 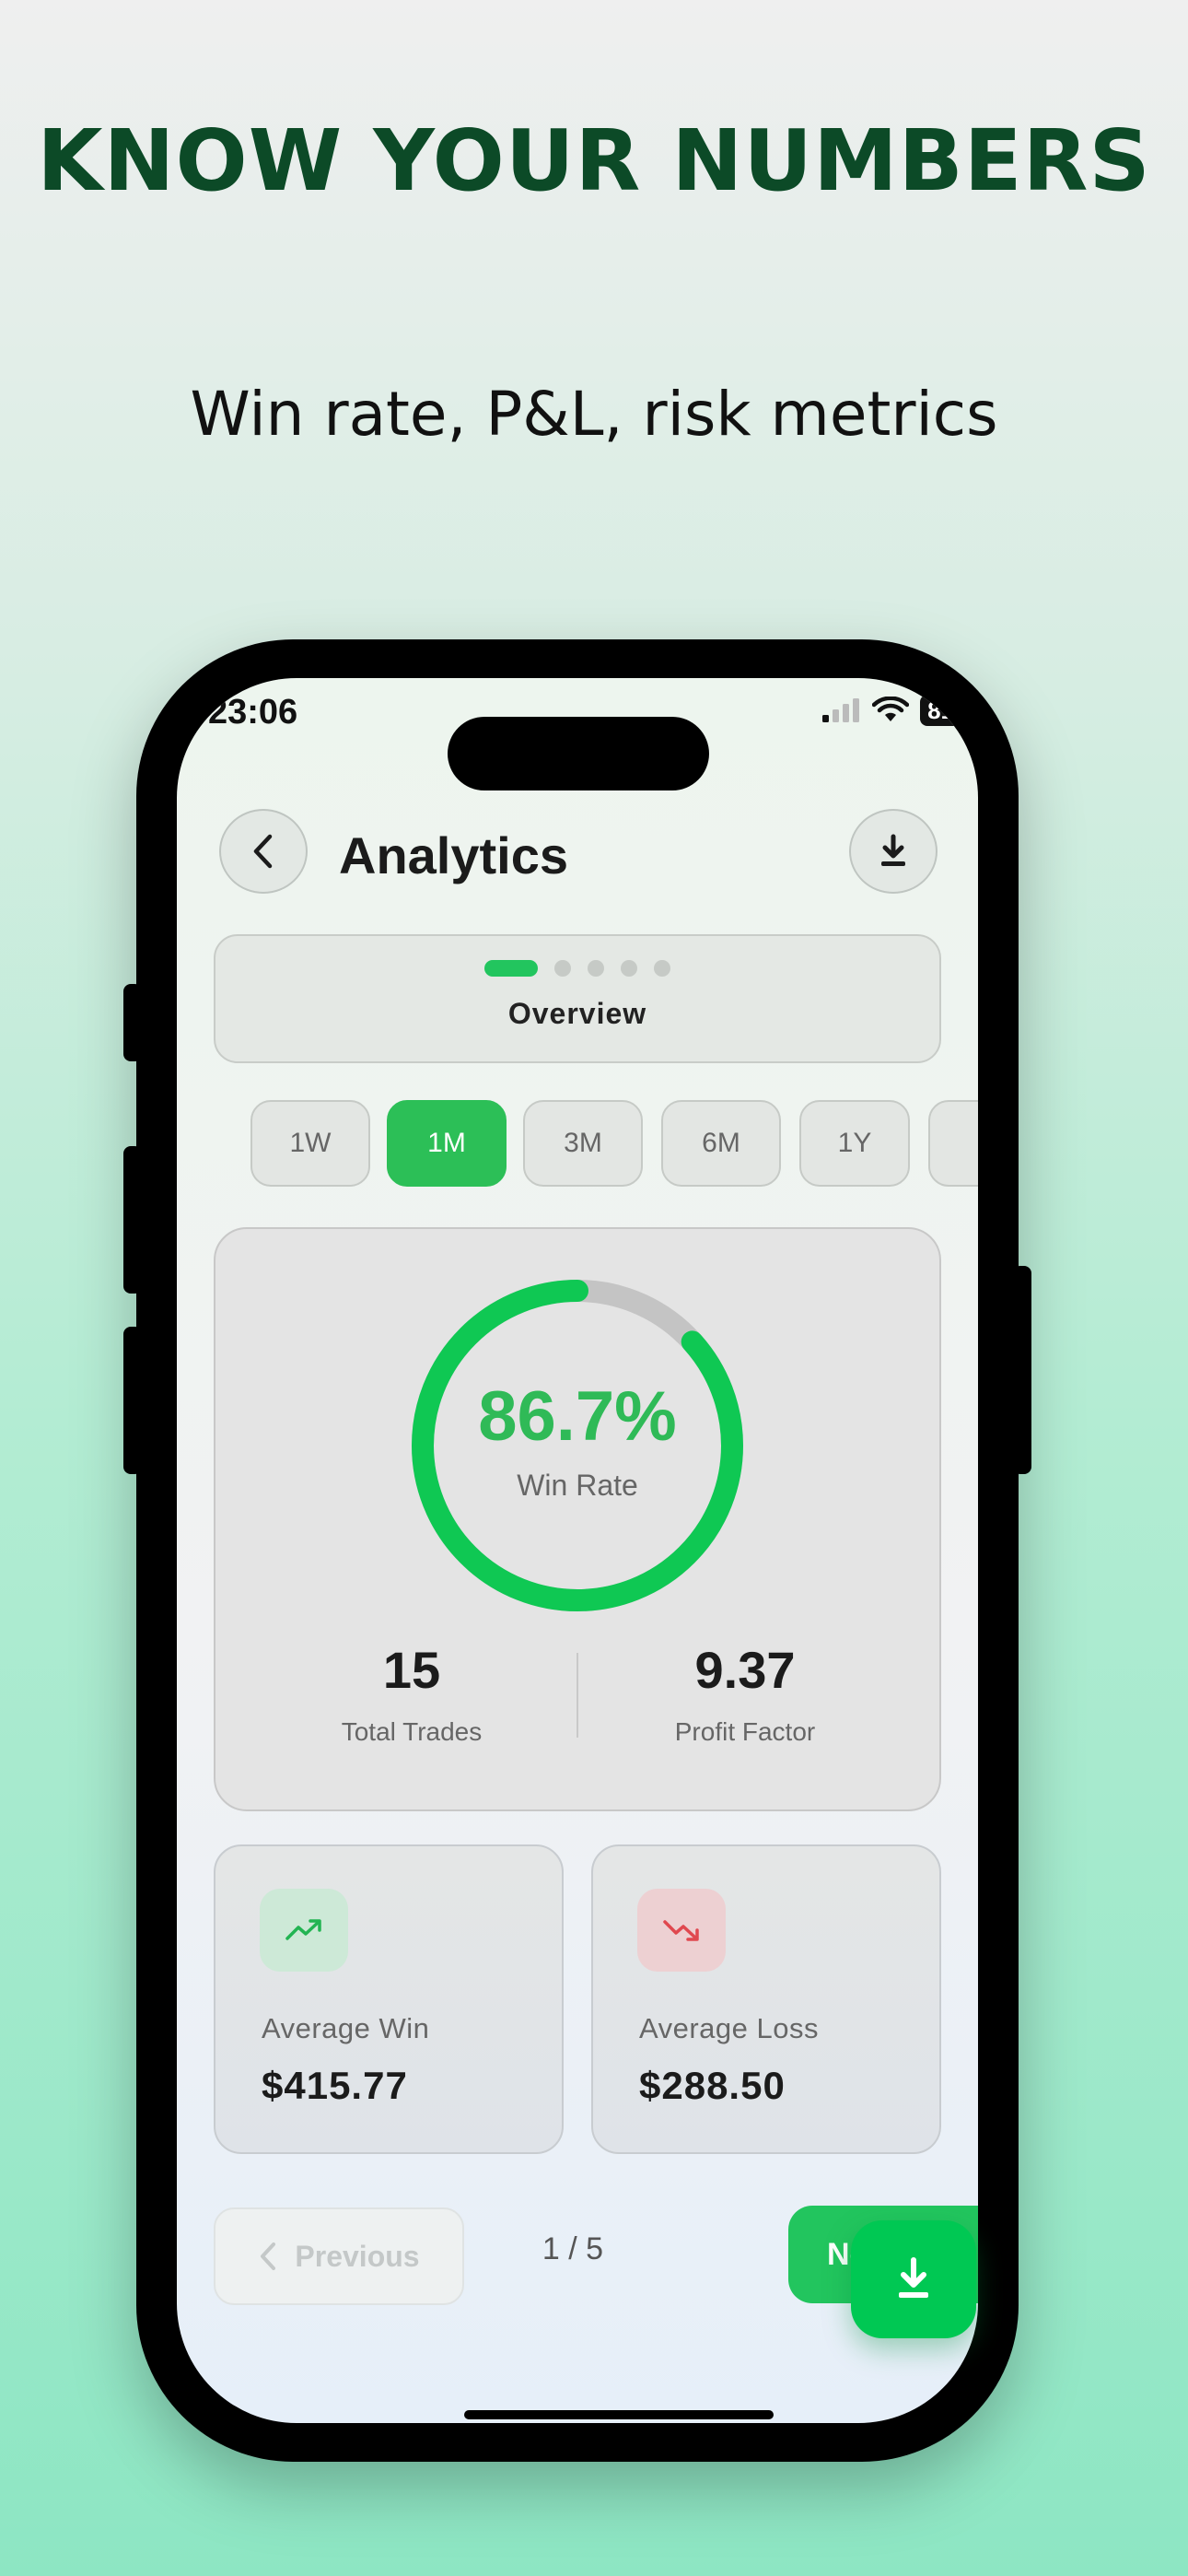 What do you see at coordinates (389, 1999) in the screenshot?
I see `average-win-card: Average Win $415.77` at bounding box center [389, 1999].